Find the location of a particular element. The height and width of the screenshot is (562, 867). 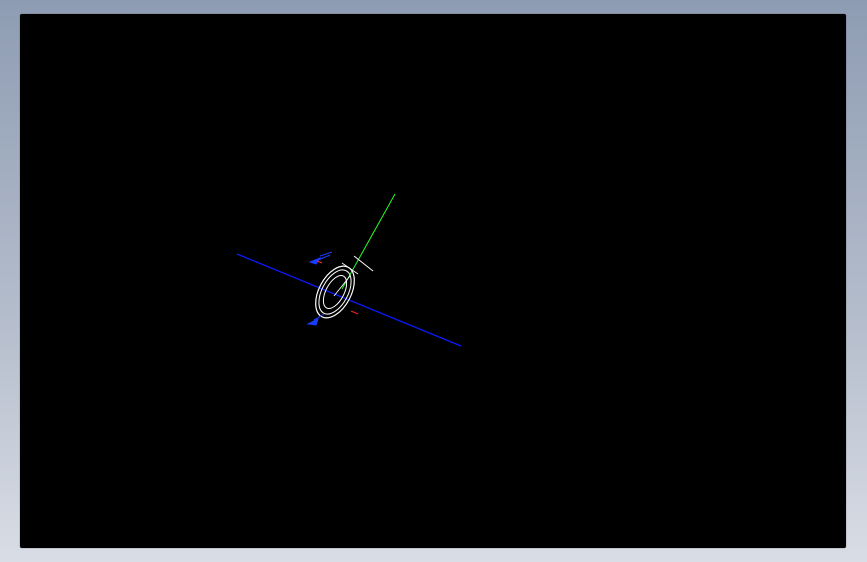

lower-dimension-arrow is located at coordinates (315, 319).